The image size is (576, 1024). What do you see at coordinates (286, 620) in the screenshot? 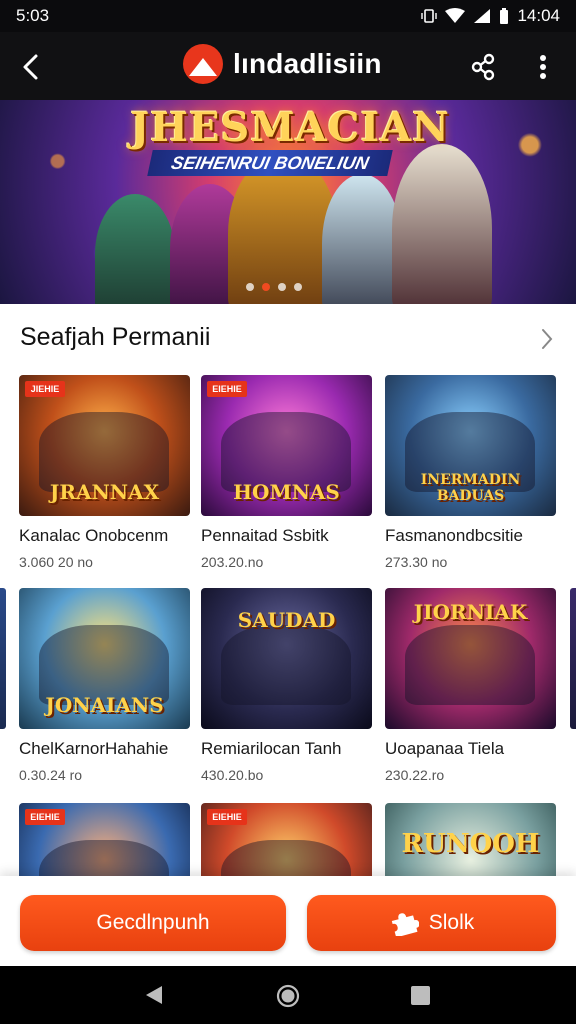
I see `game-thumb-title: SAUDAD` at bounding box center [286, 620].